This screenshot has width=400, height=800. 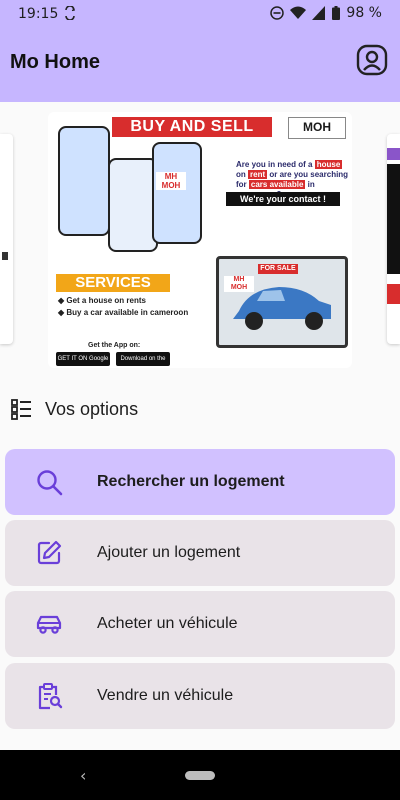 What do you see at coordinates (38, 14) in the screenshot?
I see `status-time: 19:15` at bounding box center [38, 14].